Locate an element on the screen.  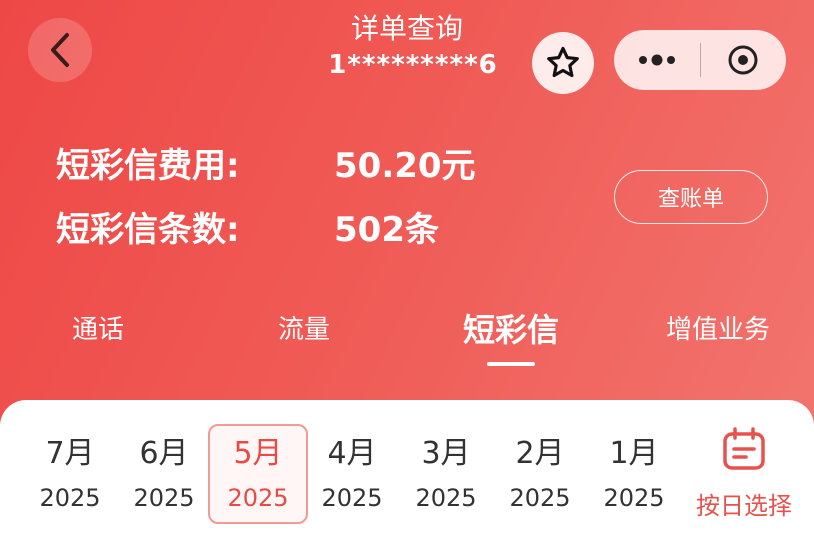
fee-value: 50.20元 is located at coordinates (405, 166).